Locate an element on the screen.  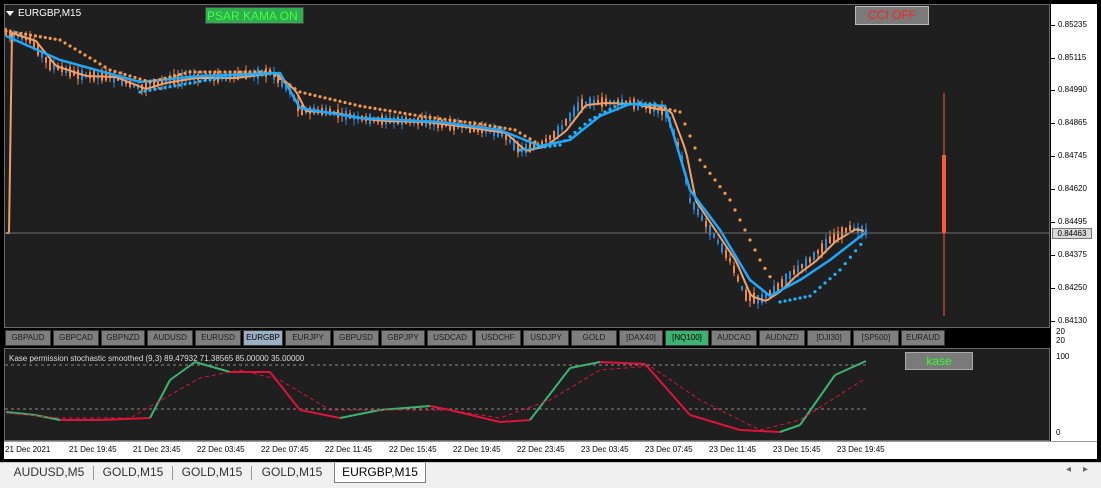
symbol-button-audcad: AUDCAD is located at coordinates (734, 338).